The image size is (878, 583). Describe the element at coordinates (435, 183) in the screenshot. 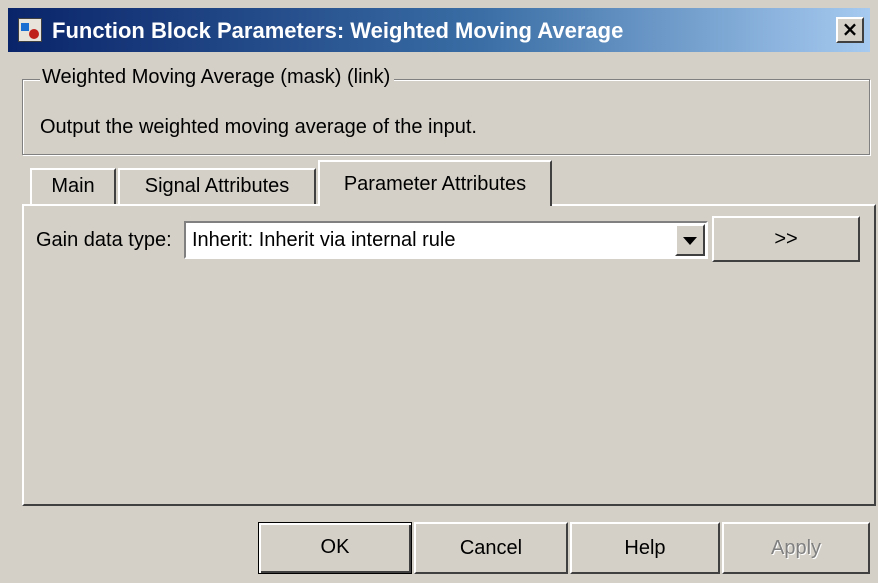

I see `tab-parameter-attributes: Parameter Attributes` at that location.